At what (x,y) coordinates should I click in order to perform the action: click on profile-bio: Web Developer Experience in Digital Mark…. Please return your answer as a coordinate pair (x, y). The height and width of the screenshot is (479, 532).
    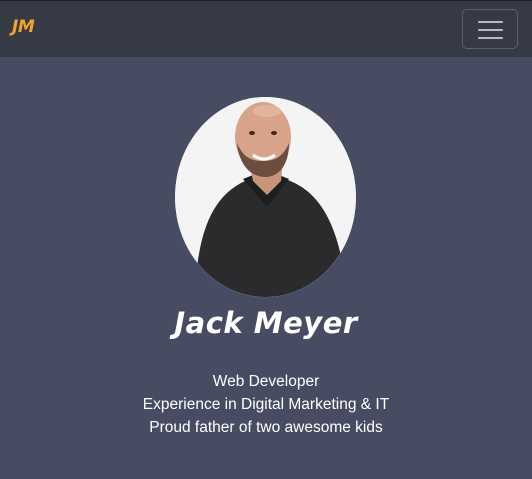
    Looking at the image, I should click on (266, 404).